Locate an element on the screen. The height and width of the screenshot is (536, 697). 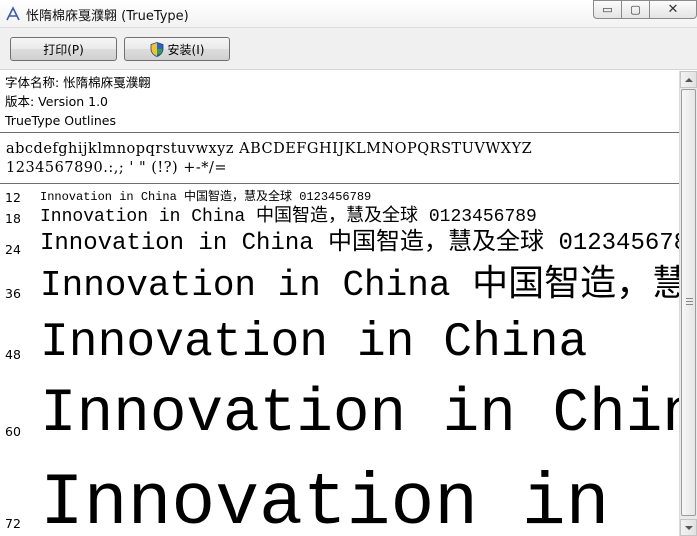
install-button-label: 安装(I) is located at coordinates (186, 49).